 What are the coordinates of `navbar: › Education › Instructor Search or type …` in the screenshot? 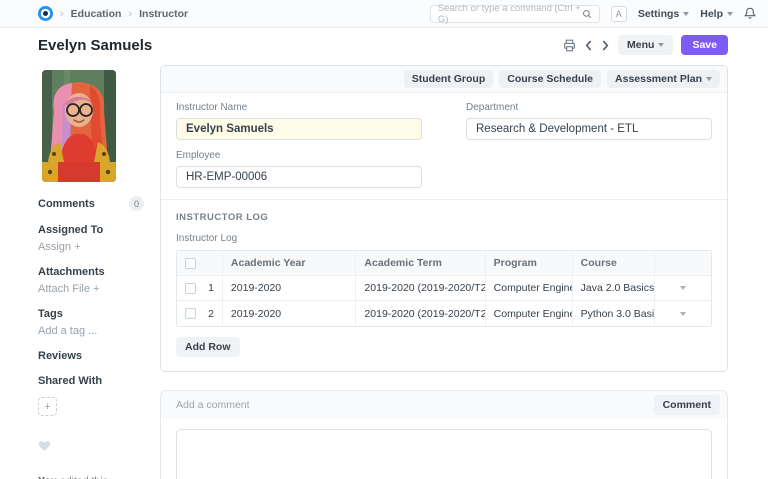 It's located at (384, 14).